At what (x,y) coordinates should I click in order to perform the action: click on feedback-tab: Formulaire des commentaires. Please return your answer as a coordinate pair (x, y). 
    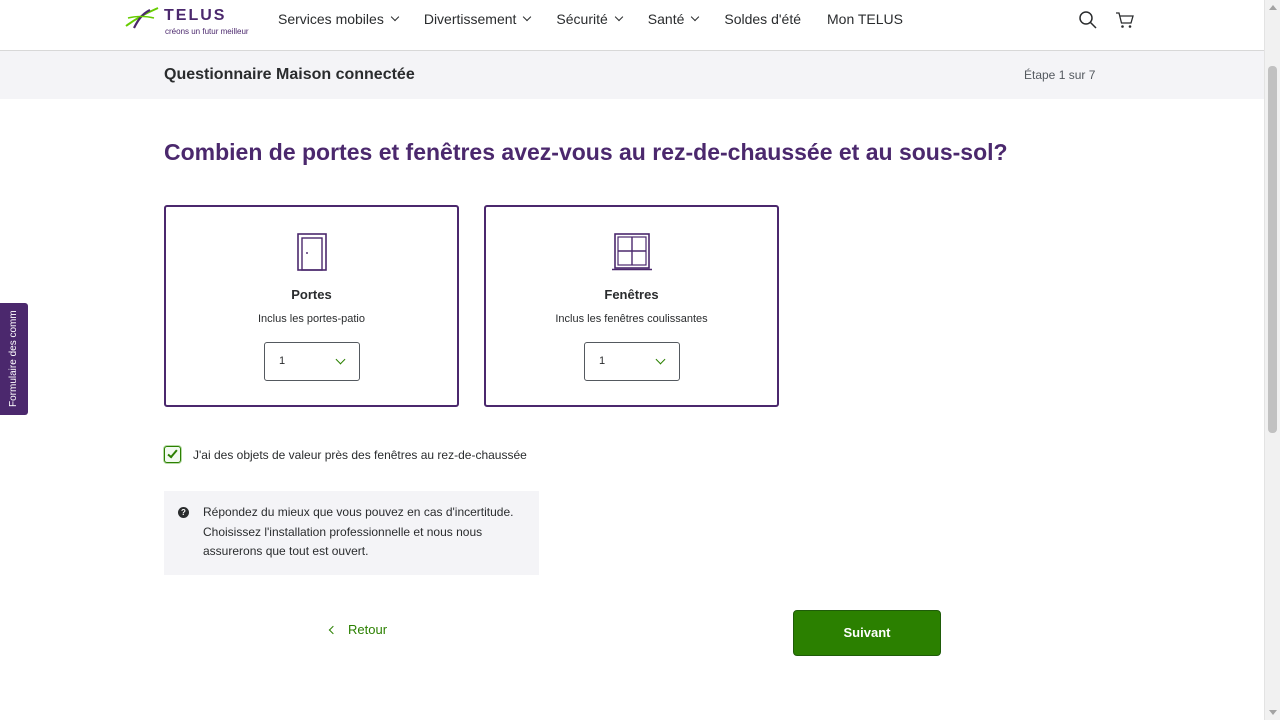
    Looking at the image, I should click on (14, 359).